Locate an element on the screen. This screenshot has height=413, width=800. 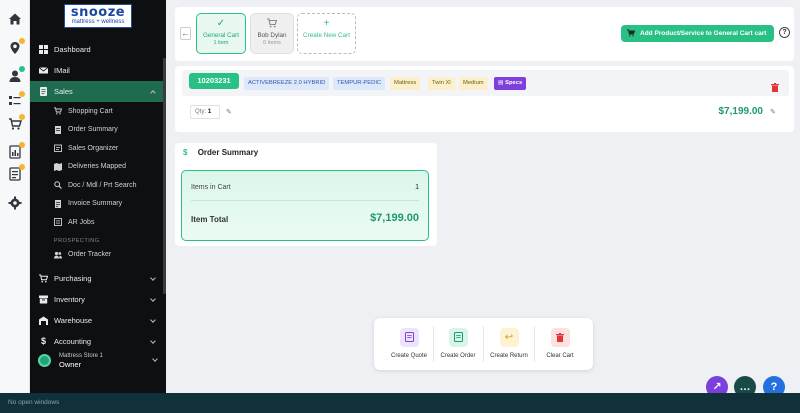
report-icon is located at coordinates (16, 150).